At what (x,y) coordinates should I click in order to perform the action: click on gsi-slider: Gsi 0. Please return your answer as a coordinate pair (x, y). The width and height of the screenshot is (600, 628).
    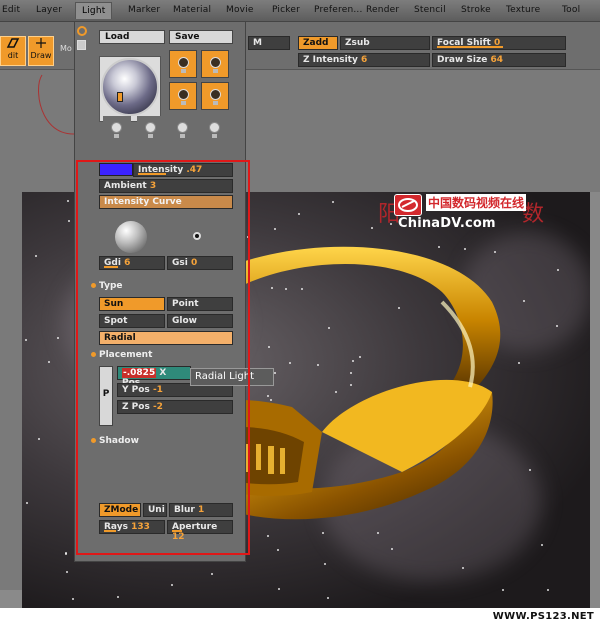
    Looking at the image, I should click on (200, 263).